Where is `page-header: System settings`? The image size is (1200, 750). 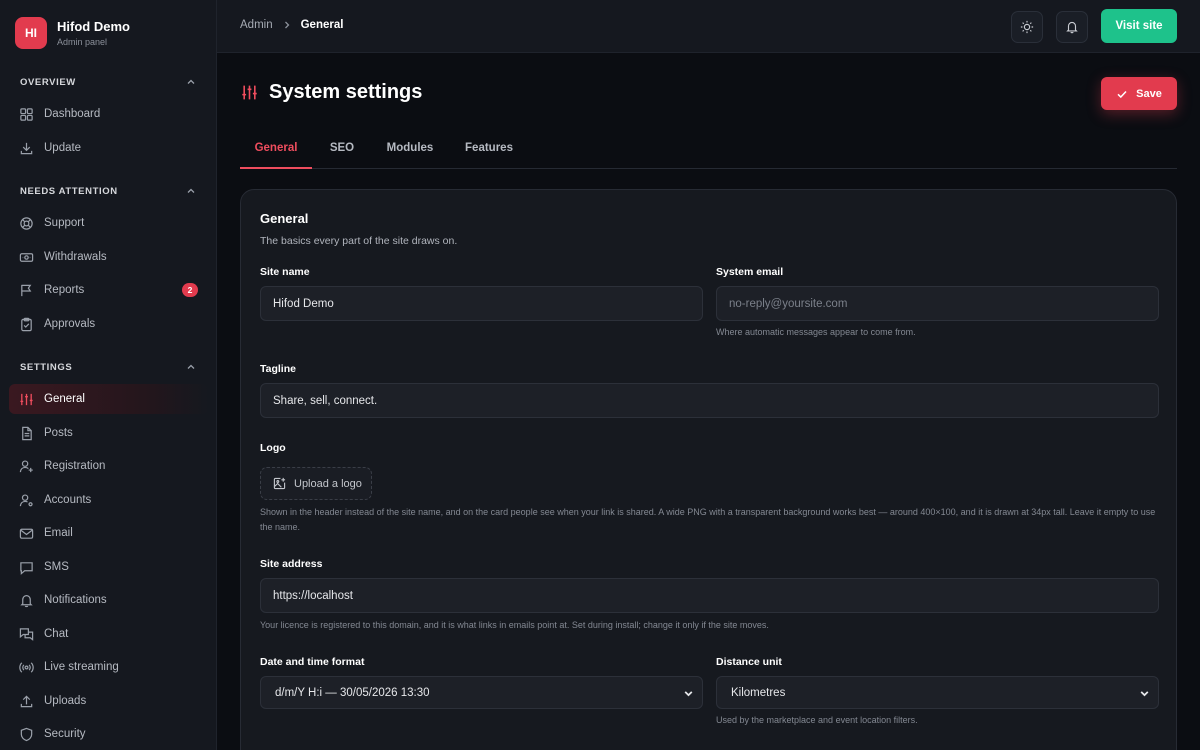 page-header: System settings is located at coordinates (331, 92).